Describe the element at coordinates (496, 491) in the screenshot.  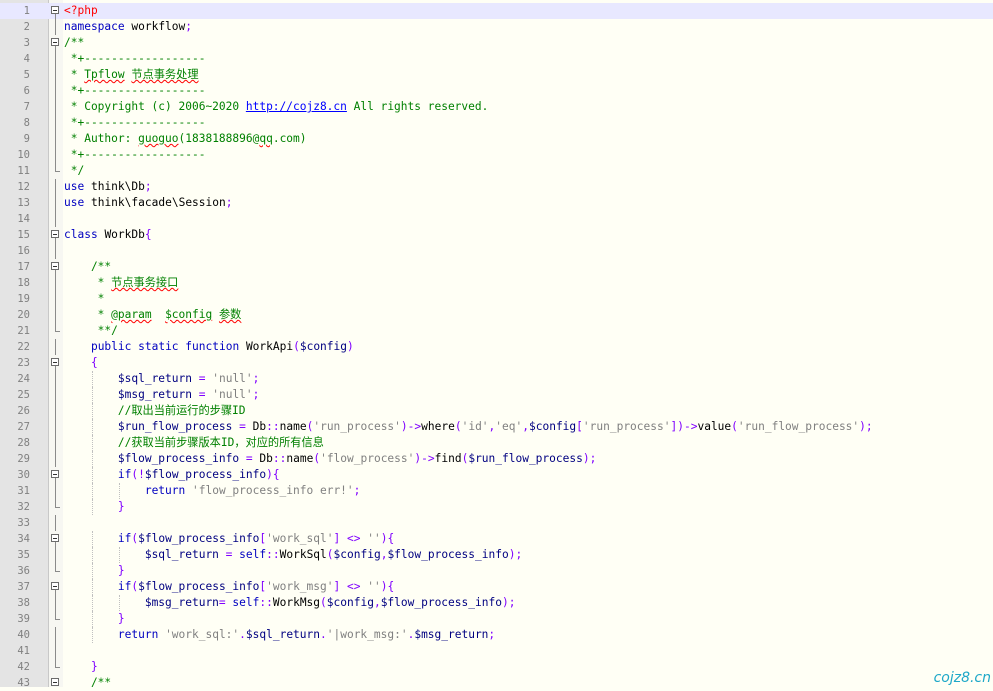
I see `code-line: 31 return 'flow_process_info err!';` at that location.